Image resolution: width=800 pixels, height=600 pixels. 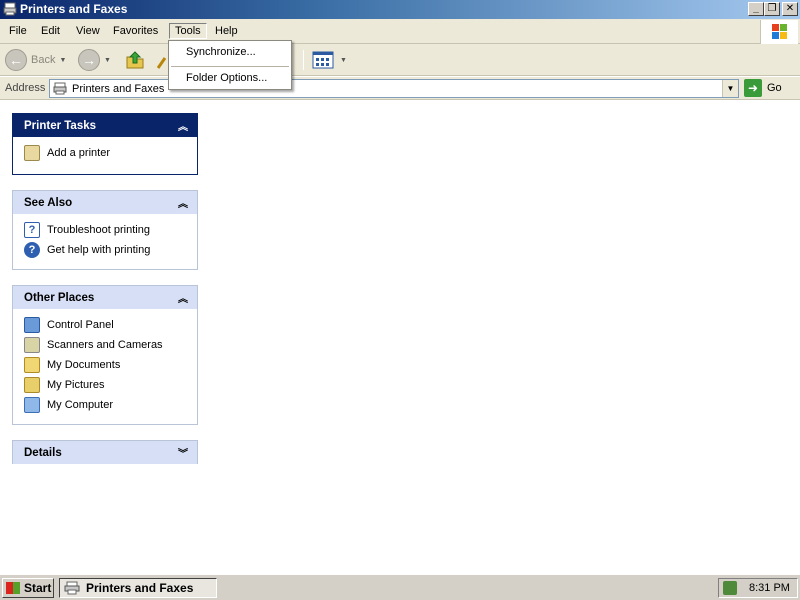 I want to click on title-bar: Printers and Faxes _ ❐ ✕, so click(x=400, y=9).